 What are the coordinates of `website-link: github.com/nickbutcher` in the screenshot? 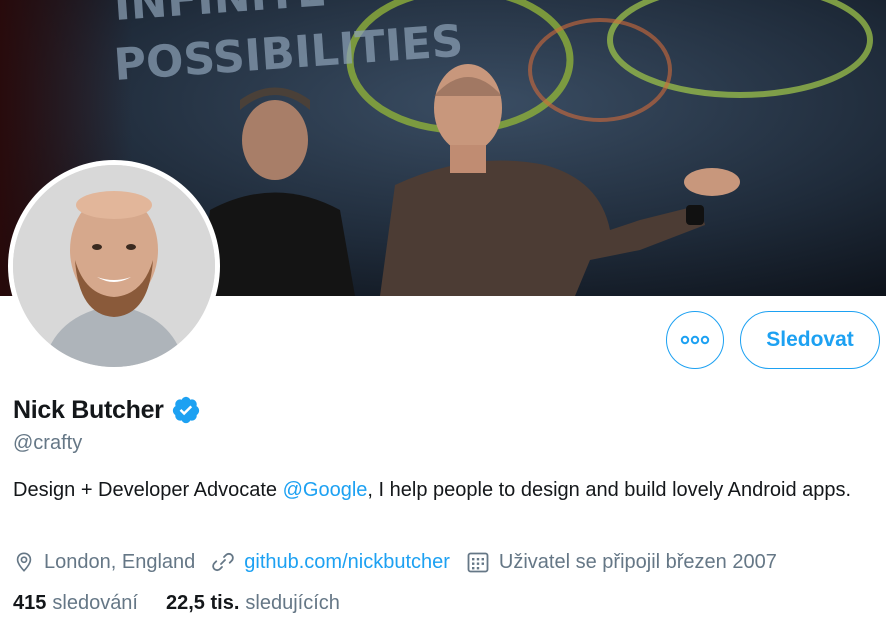 It's located at (347, 562).